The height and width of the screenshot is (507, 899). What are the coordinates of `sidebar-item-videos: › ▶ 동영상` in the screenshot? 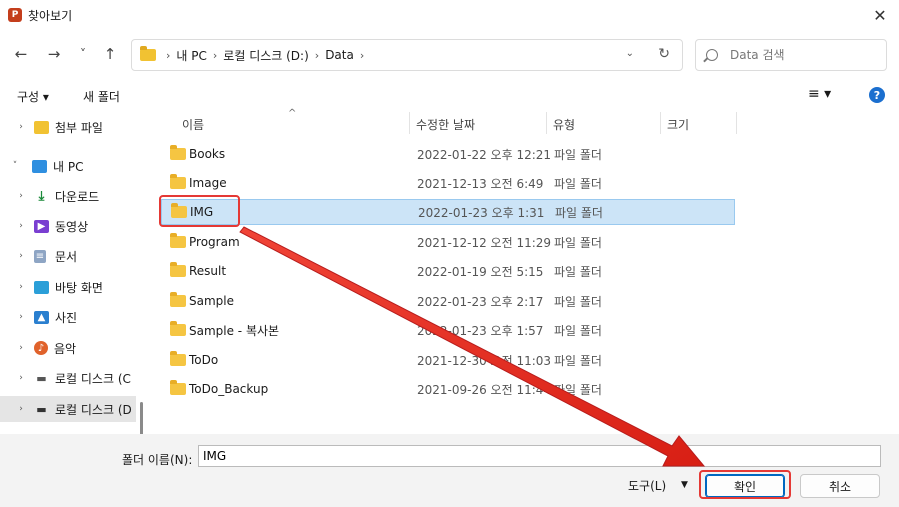 It's located at (68, 226).